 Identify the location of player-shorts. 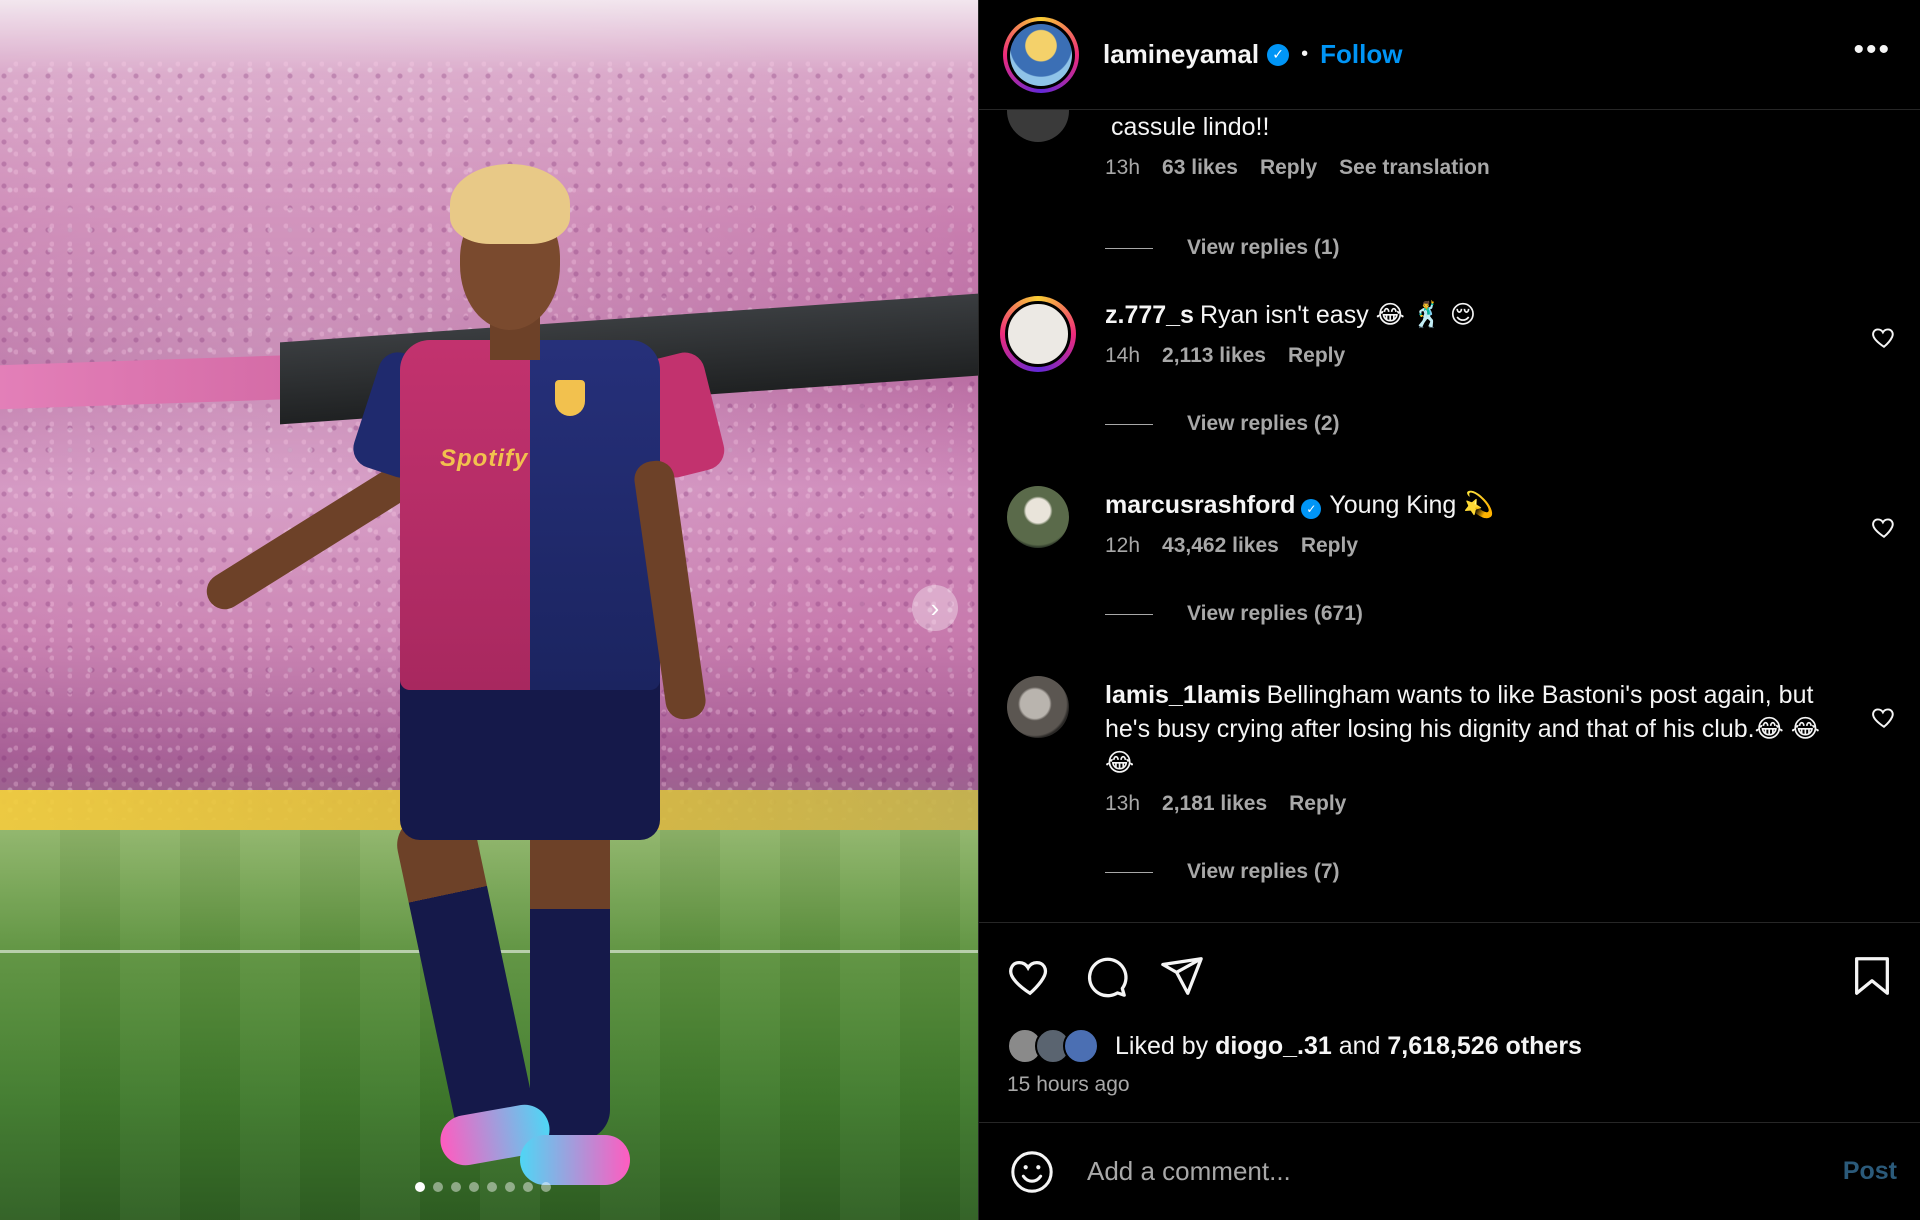
(530, 755).